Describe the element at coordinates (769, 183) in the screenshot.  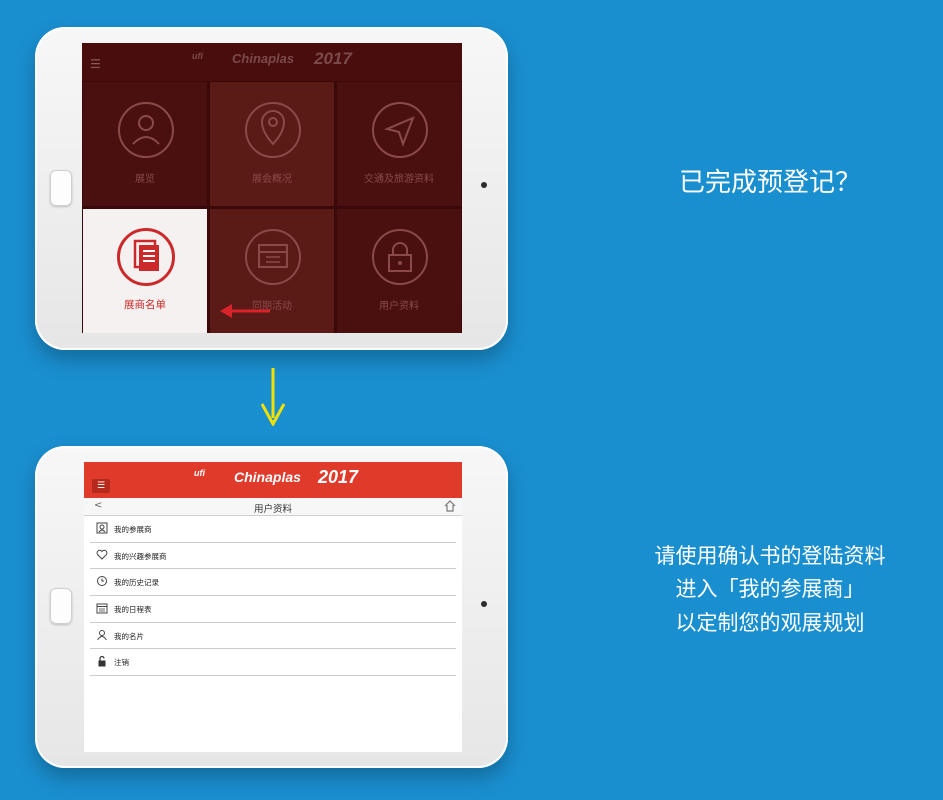
I see `caption-question: 已完成预登记？` at that location.